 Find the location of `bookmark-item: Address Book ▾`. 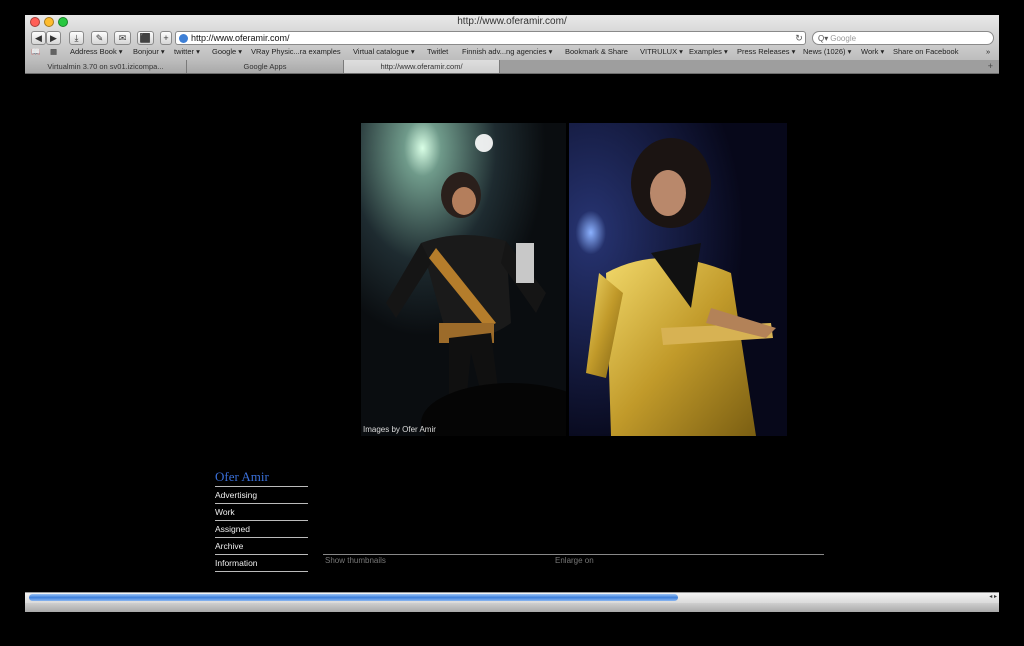

bookmark-item: Address Book ▾ is located at coordinates (96, 51).